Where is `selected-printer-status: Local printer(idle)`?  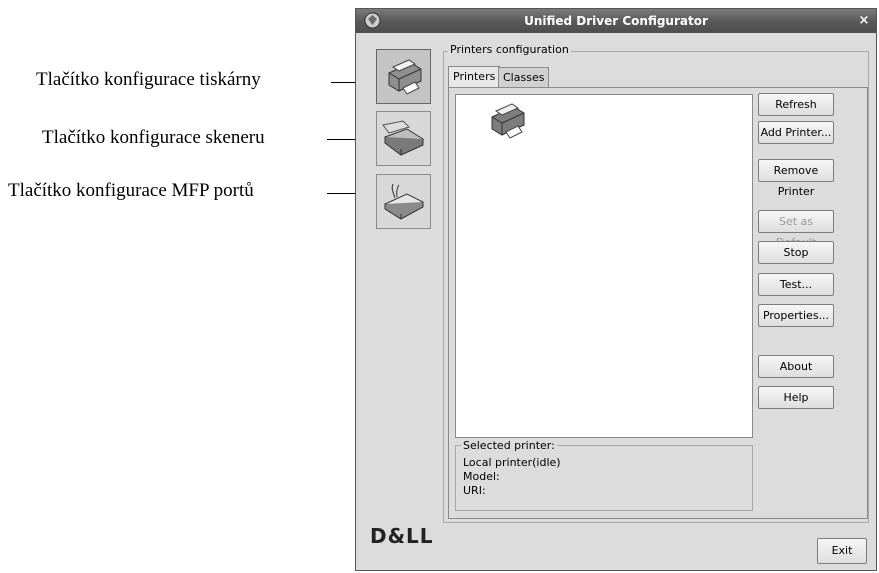
selected-printer-status: Local printer(idle) is located at coordinates (512, 462).